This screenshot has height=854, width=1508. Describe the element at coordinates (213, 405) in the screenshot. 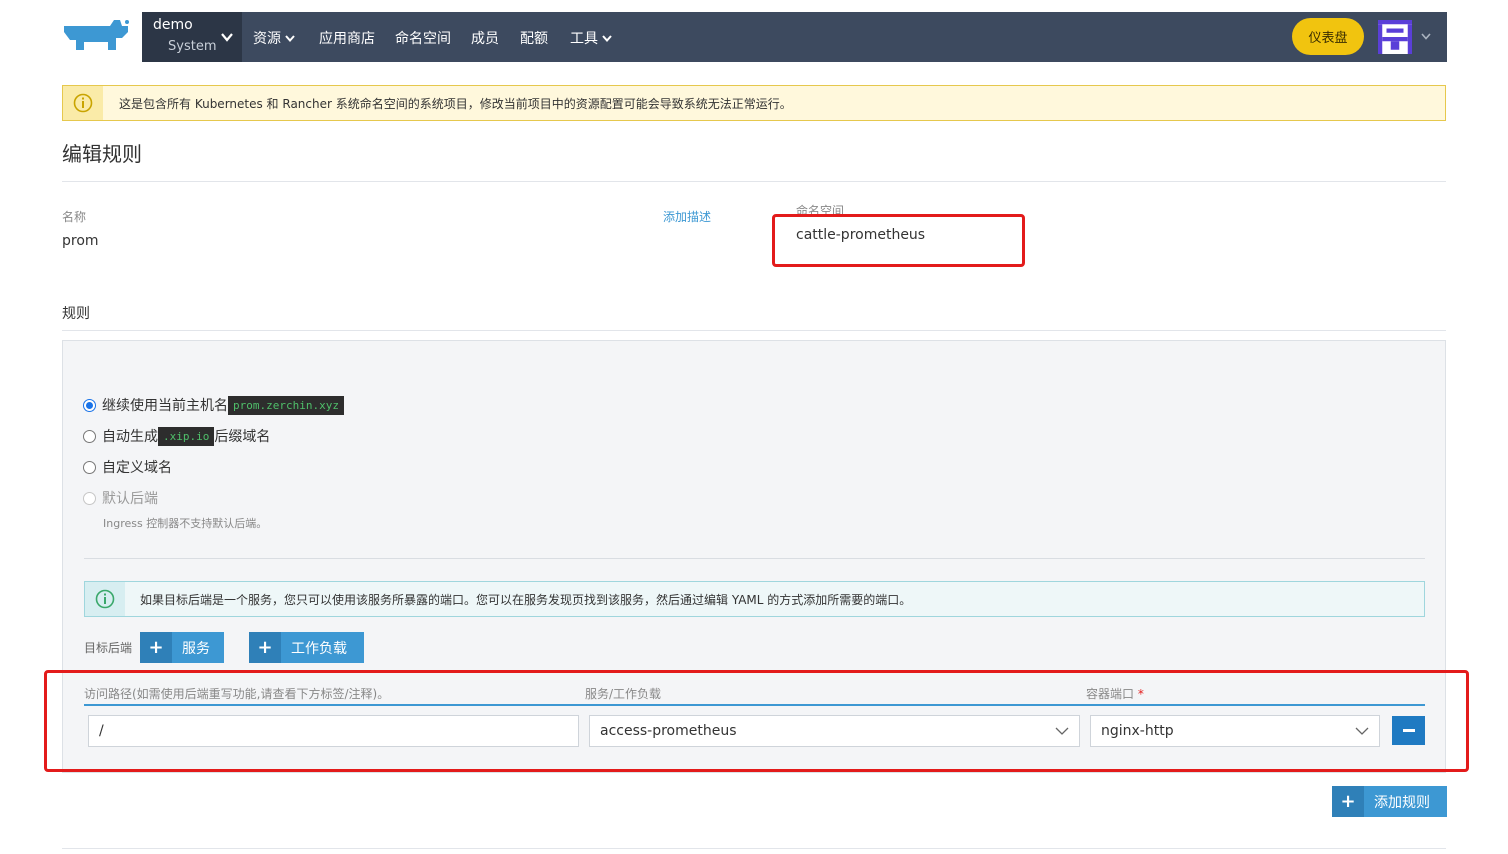

I see `option-keep-hostname: 继续使用当前主机名 prom.zerchin.xyz` at that location.